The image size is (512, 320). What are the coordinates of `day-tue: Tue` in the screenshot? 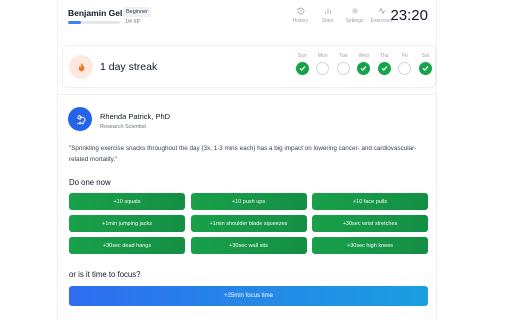 It's located at (343, 64).